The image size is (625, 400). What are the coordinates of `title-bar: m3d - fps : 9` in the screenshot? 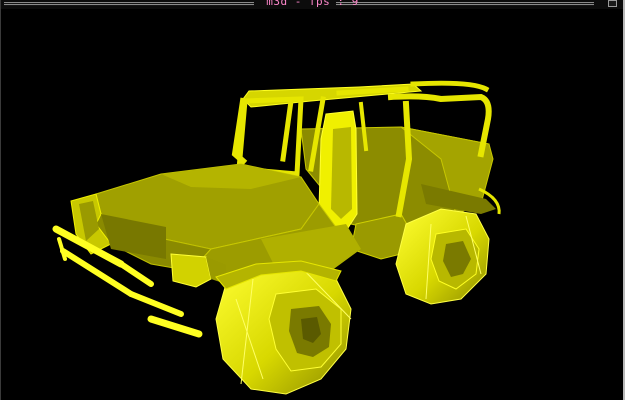 It's located at (312, 4).